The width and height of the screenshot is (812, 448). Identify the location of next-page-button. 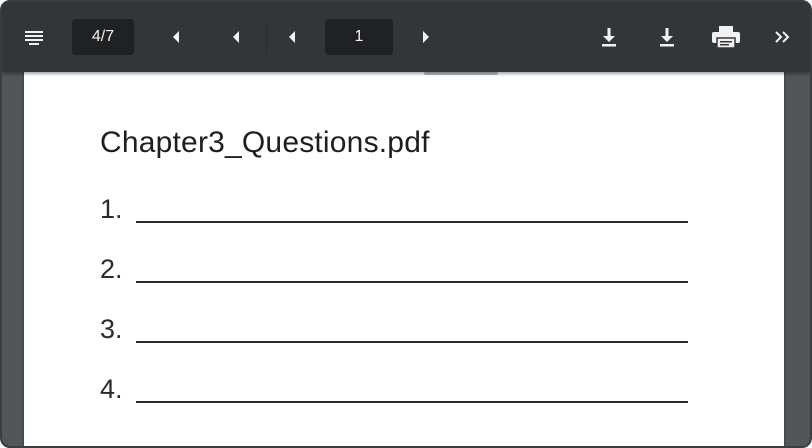
(426, 37).